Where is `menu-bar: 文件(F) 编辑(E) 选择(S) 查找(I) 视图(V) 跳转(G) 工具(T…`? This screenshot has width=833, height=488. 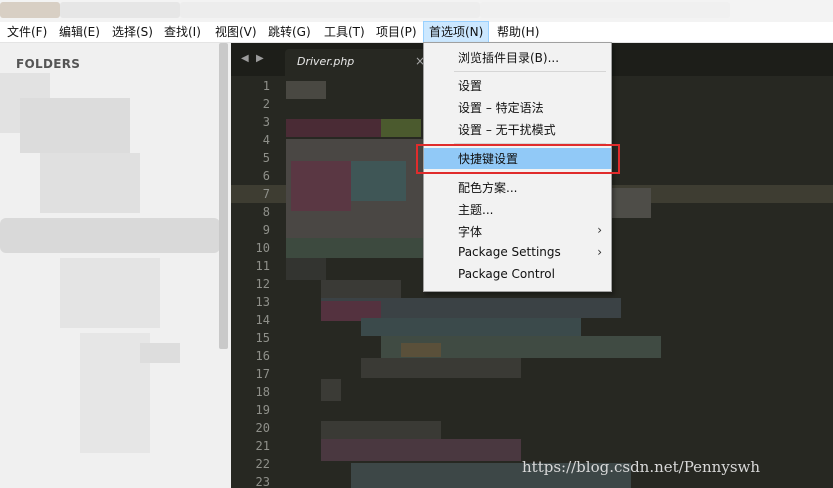 menu-bar: 文件(F) 编辑(E) 选择(S) 查找(I) 视图(V) 跳转(G) 工具(T… is located at coordinates (416, 32).